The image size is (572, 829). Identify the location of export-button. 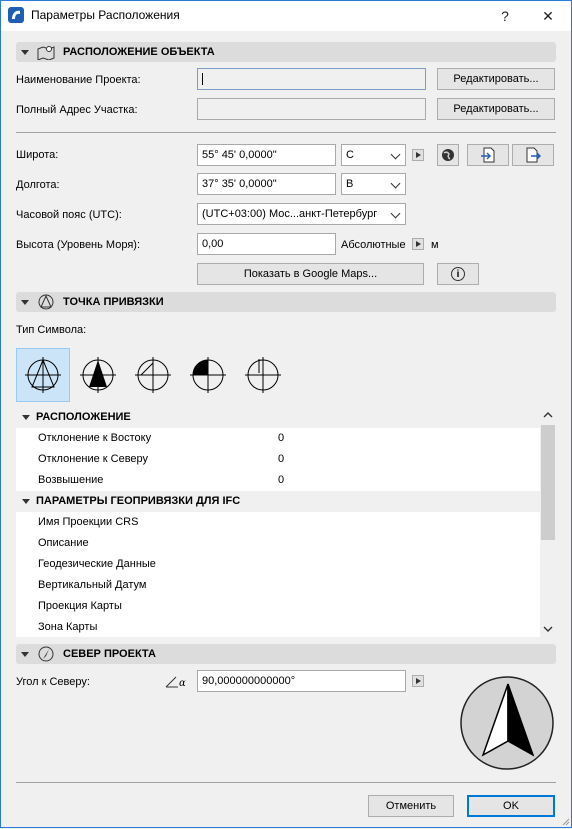
(533, 155).